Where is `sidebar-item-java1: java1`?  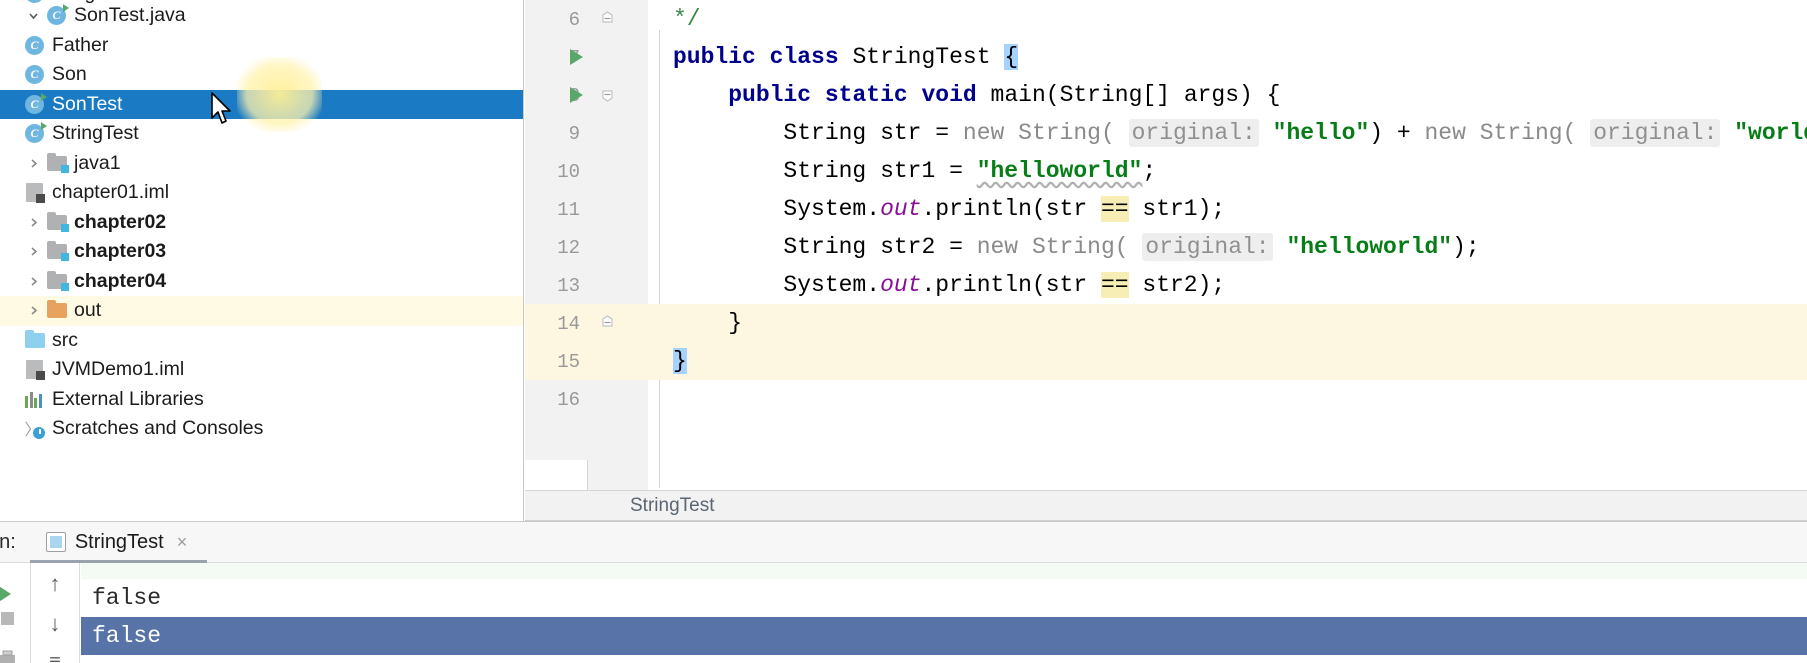
sidebar-item-java1: java1 is located at coordinates (261, 164).